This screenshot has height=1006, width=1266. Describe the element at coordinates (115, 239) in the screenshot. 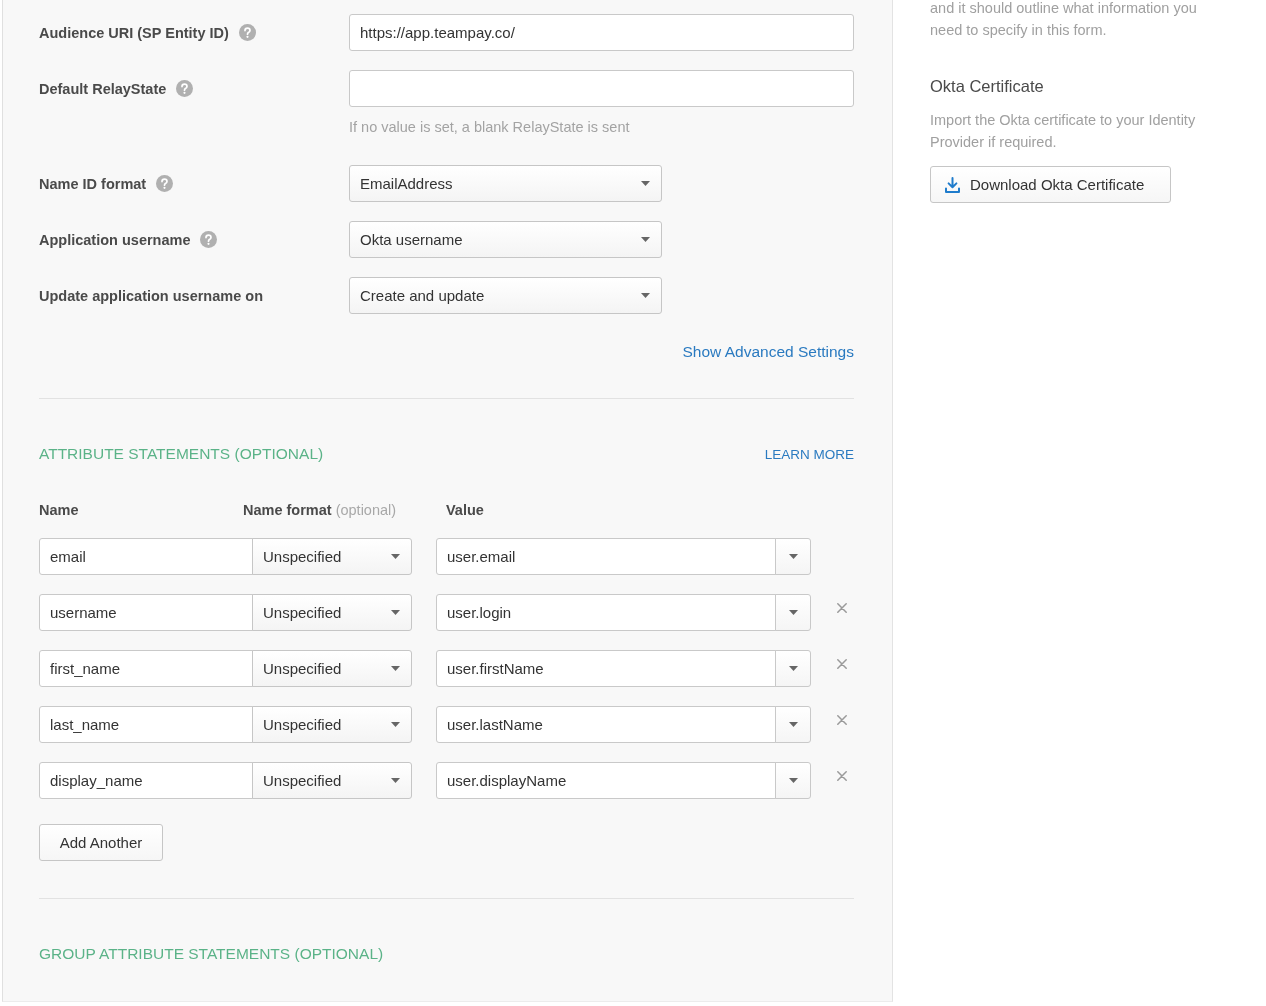

I see `field-label: Application username` at that location.